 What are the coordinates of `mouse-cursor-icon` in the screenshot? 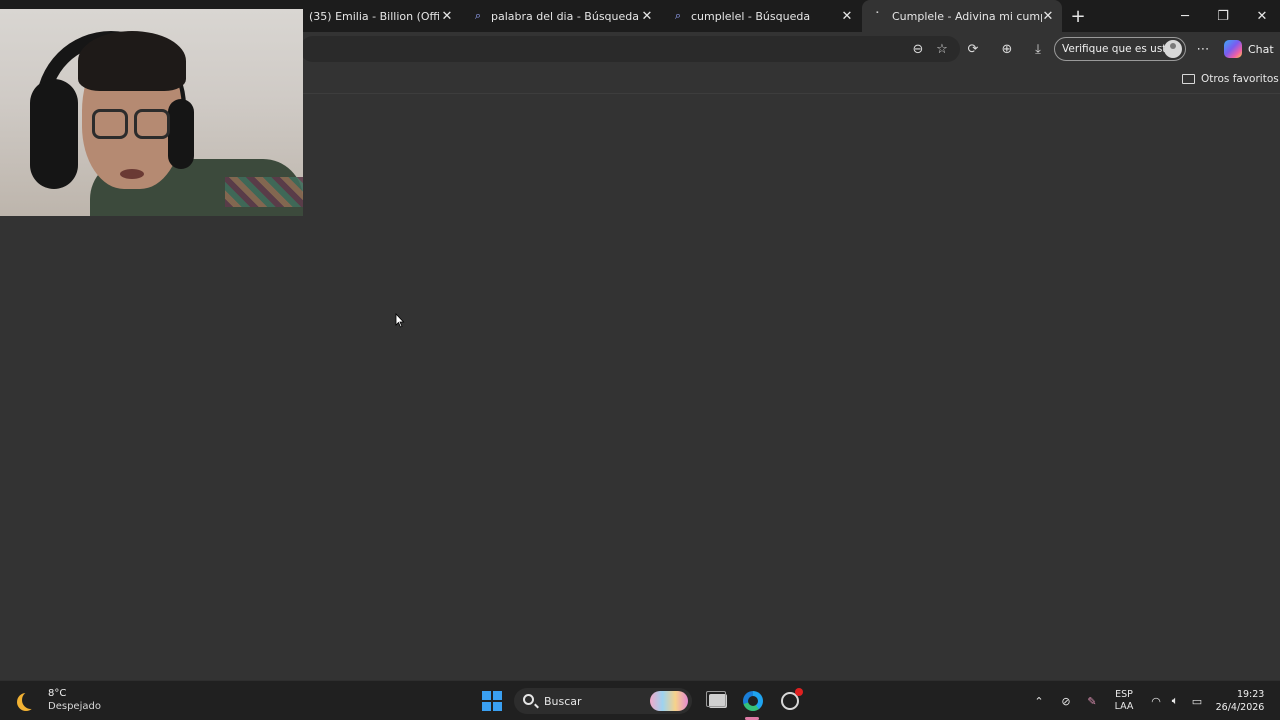 It's located at (400, 320).